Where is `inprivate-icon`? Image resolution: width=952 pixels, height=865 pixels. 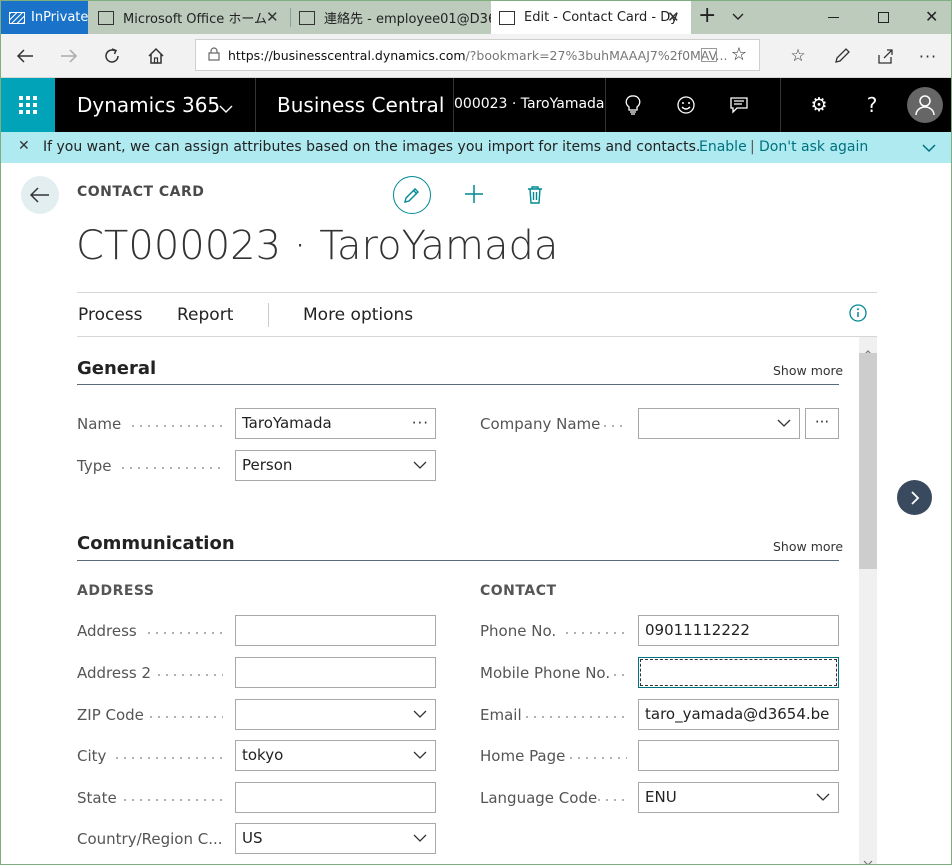
inprivate-icon is located at coordinates (17, 17).